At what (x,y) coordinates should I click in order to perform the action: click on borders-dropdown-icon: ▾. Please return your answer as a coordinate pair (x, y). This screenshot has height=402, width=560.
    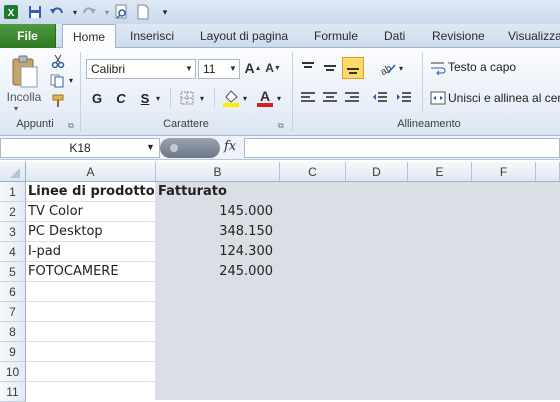
    Looking at the image, I should click on (202, 98).